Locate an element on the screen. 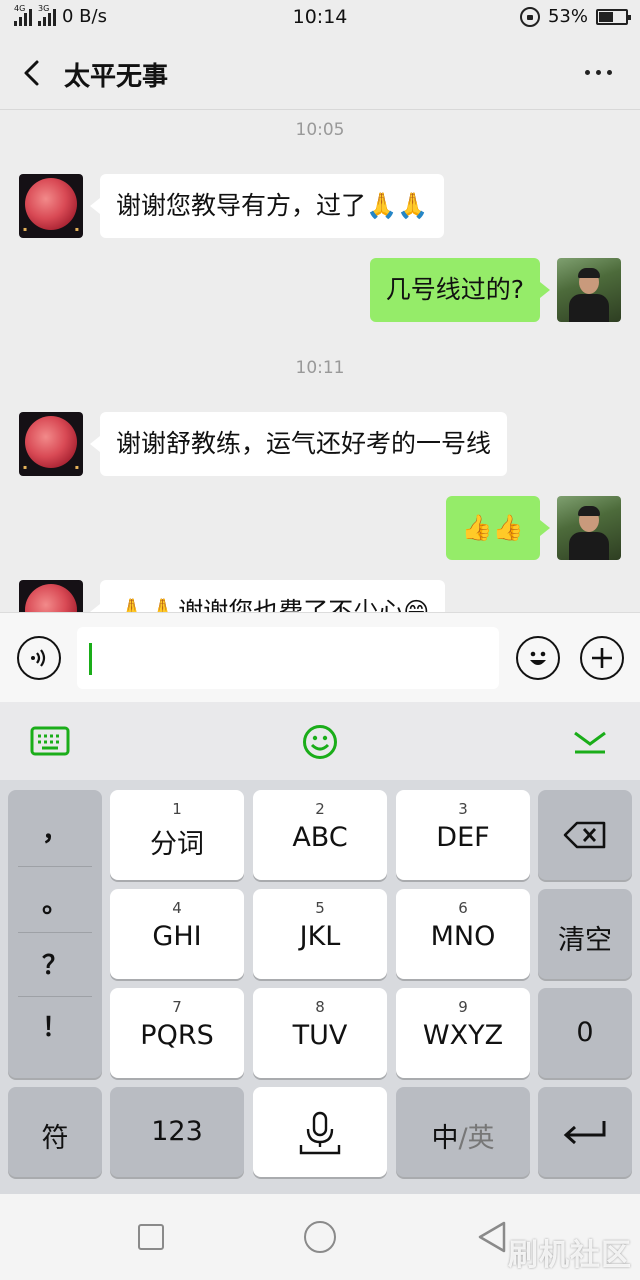 The height and width of the screenshot is (1280, 640). keyboard-switch-icon is located at coordinates (50, 741).